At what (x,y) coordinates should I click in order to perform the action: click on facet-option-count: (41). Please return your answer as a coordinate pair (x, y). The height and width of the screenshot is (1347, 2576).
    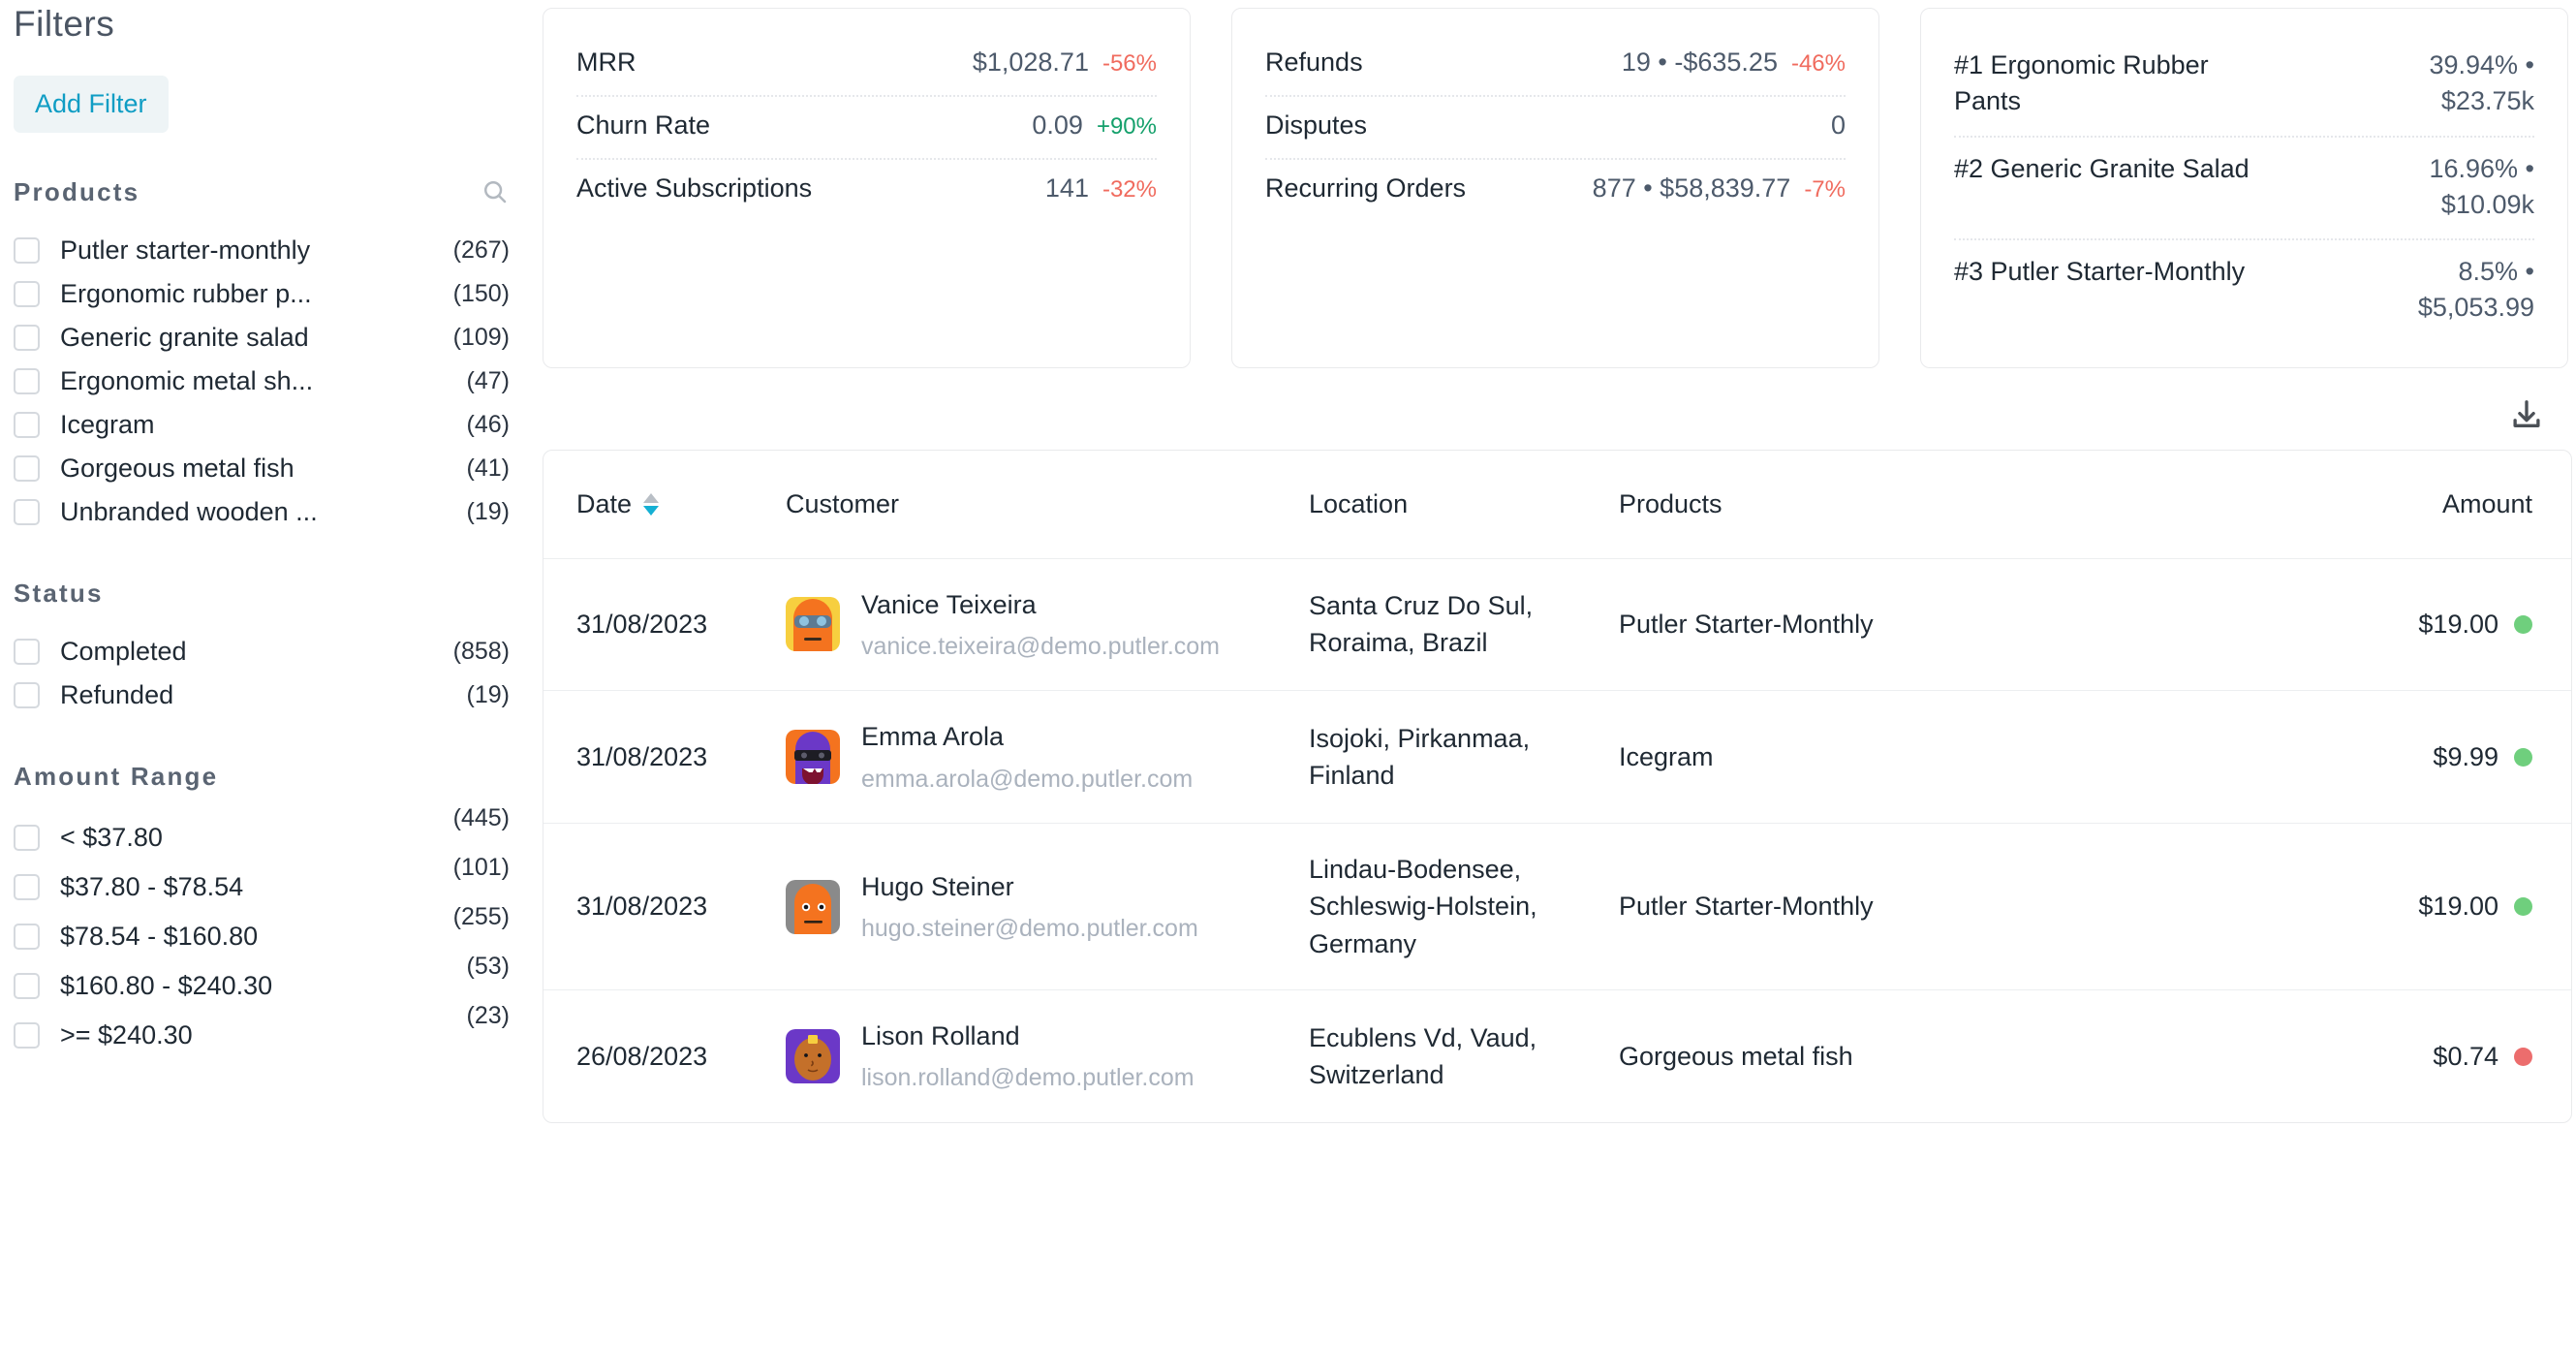
    Looking at the image, I should click on (488, 468).